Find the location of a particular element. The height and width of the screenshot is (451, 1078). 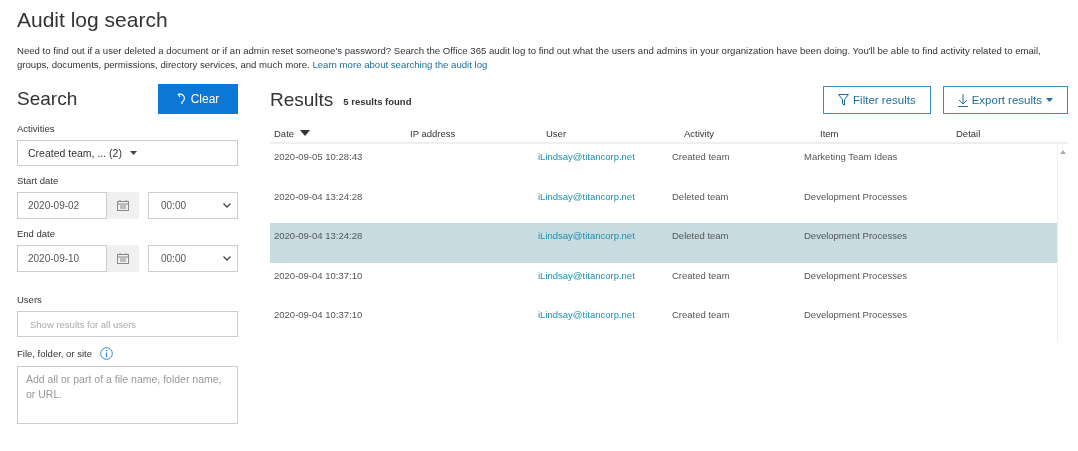

selected-row: 2020-09-04 13:24:28 iLindsay@titancorp.net Deleted team Development Processes is located at coordinates (663, 243).